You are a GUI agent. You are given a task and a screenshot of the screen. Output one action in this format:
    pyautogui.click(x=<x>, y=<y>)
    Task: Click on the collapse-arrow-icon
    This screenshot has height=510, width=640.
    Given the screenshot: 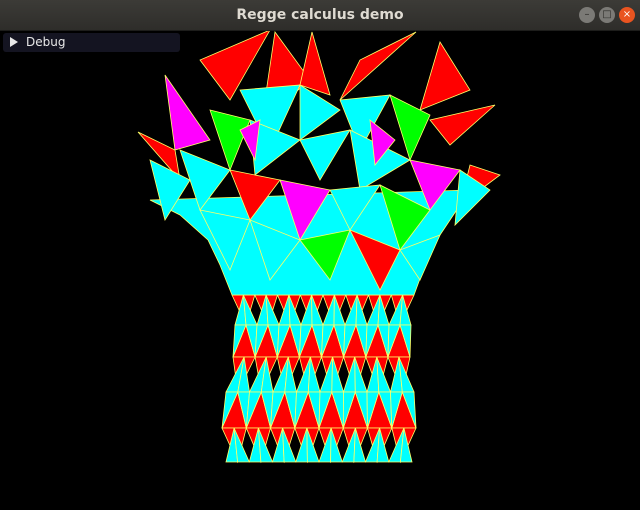 What is the action you would take?
    pyautogui.click(x=14, y=42)
    